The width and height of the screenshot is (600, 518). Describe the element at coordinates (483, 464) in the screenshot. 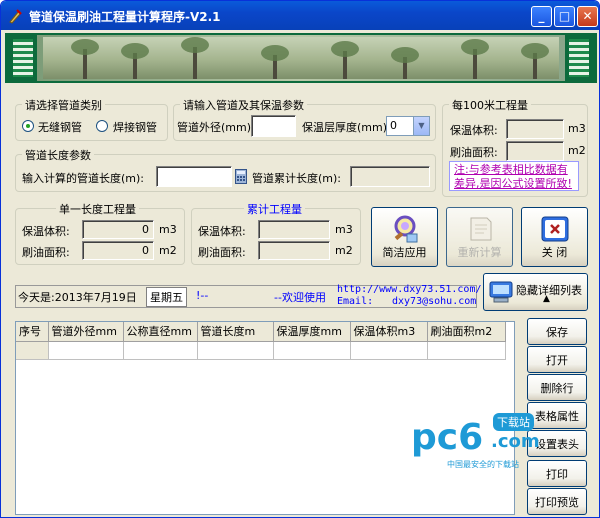

I see `watermark-slogan: 中国最安全的下载站` at that location.